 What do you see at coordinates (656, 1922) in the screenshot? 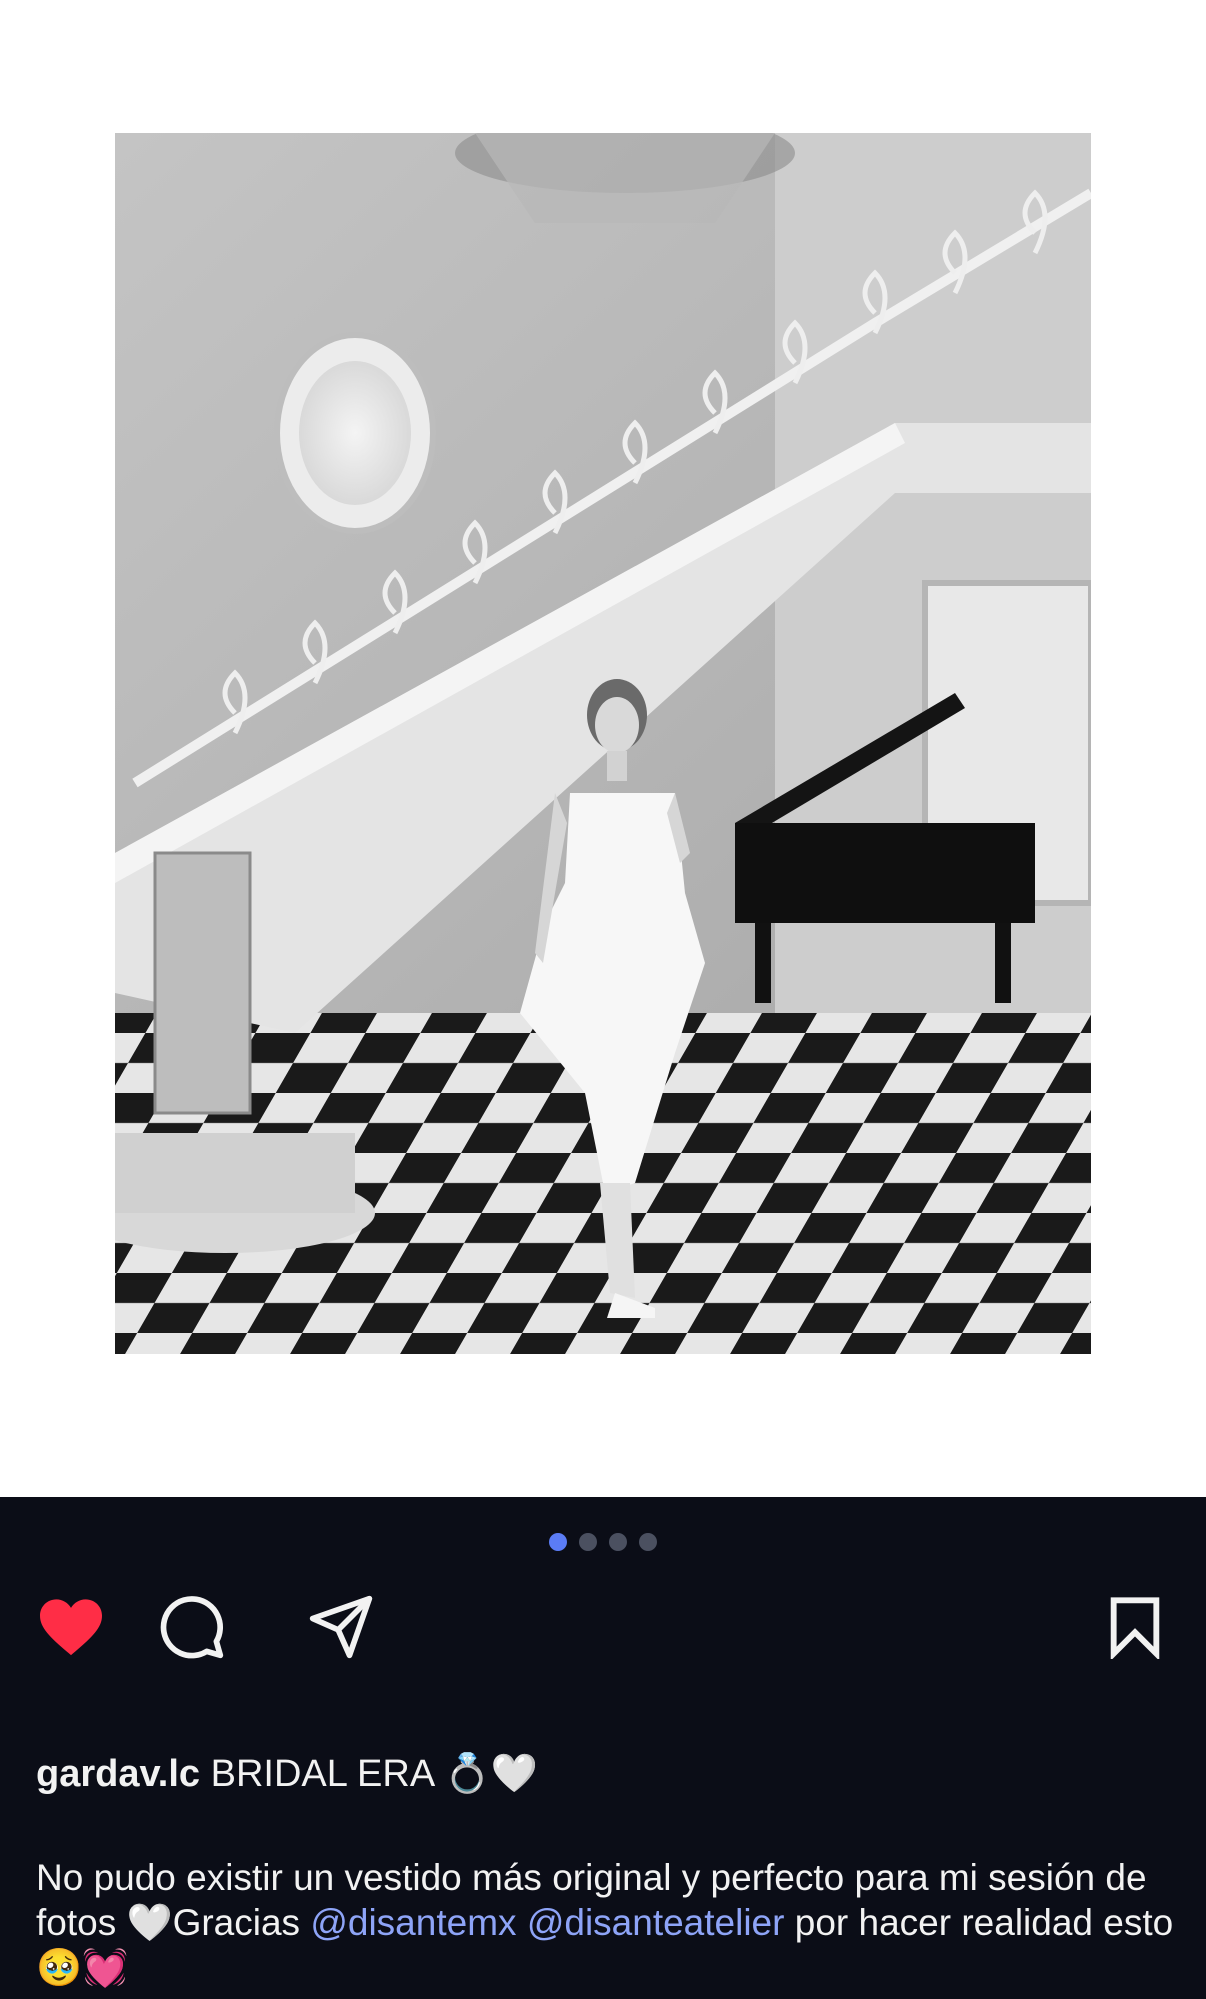
I see `mention-disanteatelier: @disanteatelier` at bounding box center [656, 1922].